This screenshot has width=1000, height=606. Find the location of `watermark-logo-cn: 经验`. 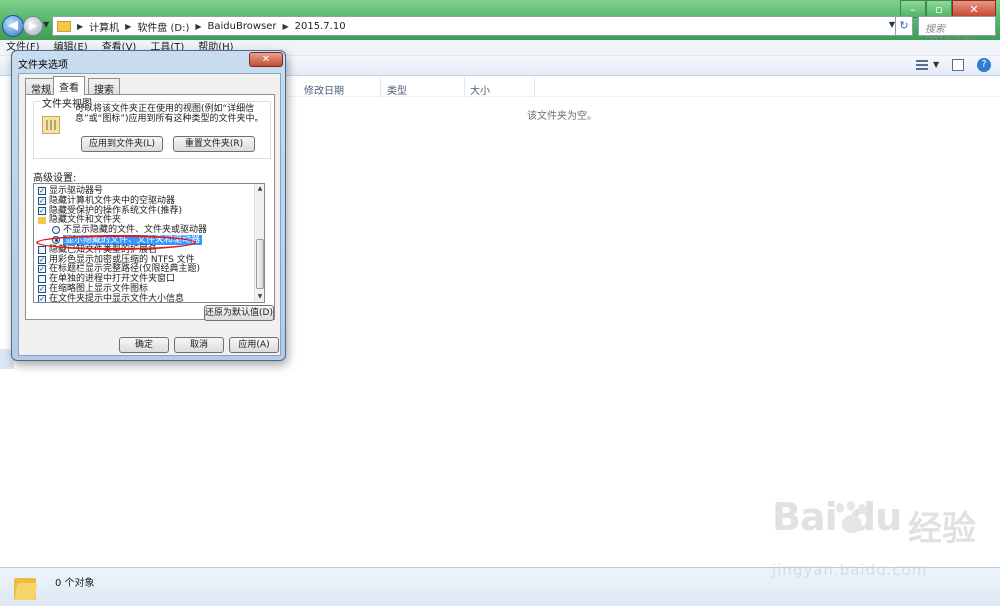

watermark-logo-cn: 经验 is located at coordinates (942, 529).